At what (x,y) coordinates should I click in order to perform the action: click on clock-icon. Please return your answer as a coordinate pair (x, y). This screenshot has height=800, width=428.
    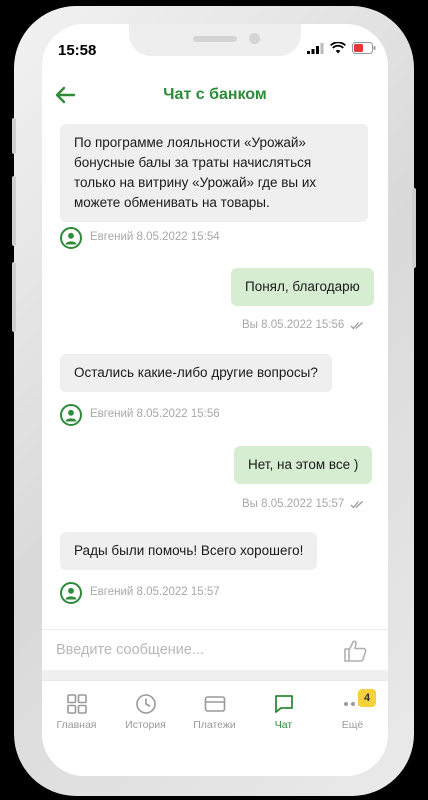
    Looking at the image, I should click on (145, 704).